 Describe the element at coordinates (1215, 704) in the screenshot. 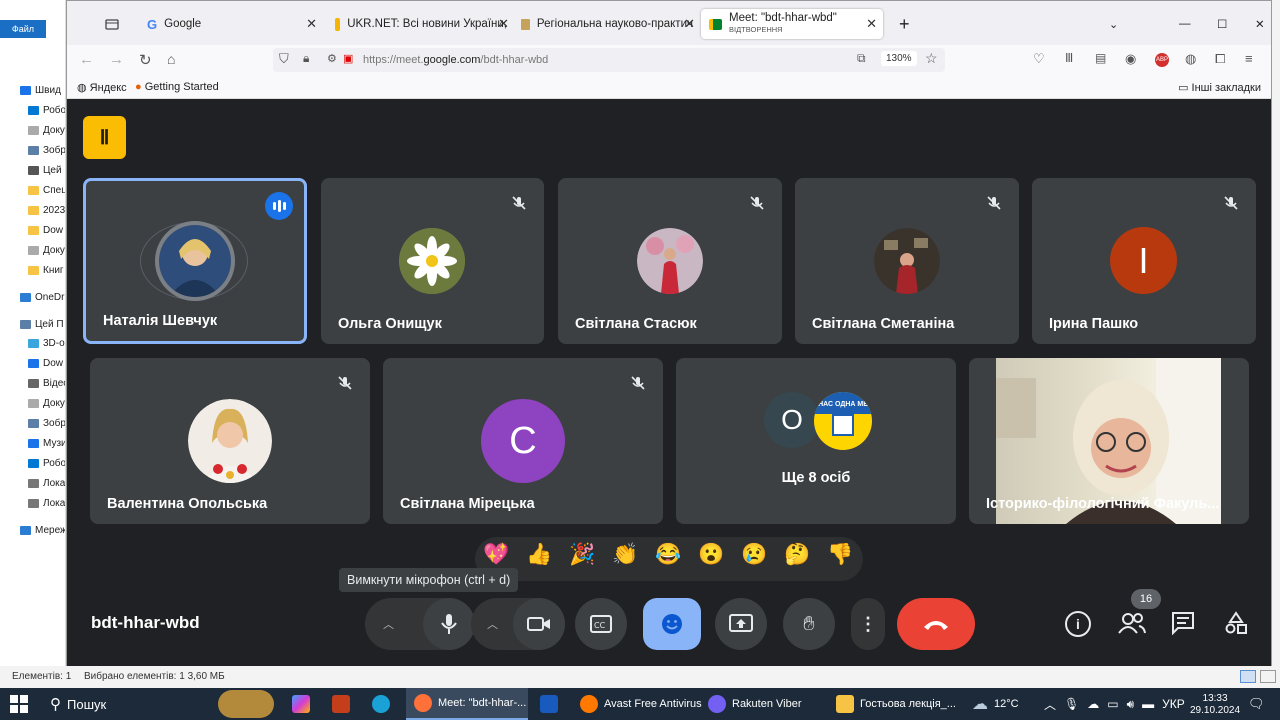

I see `clock: 13:33 29.10.2024` at that location.